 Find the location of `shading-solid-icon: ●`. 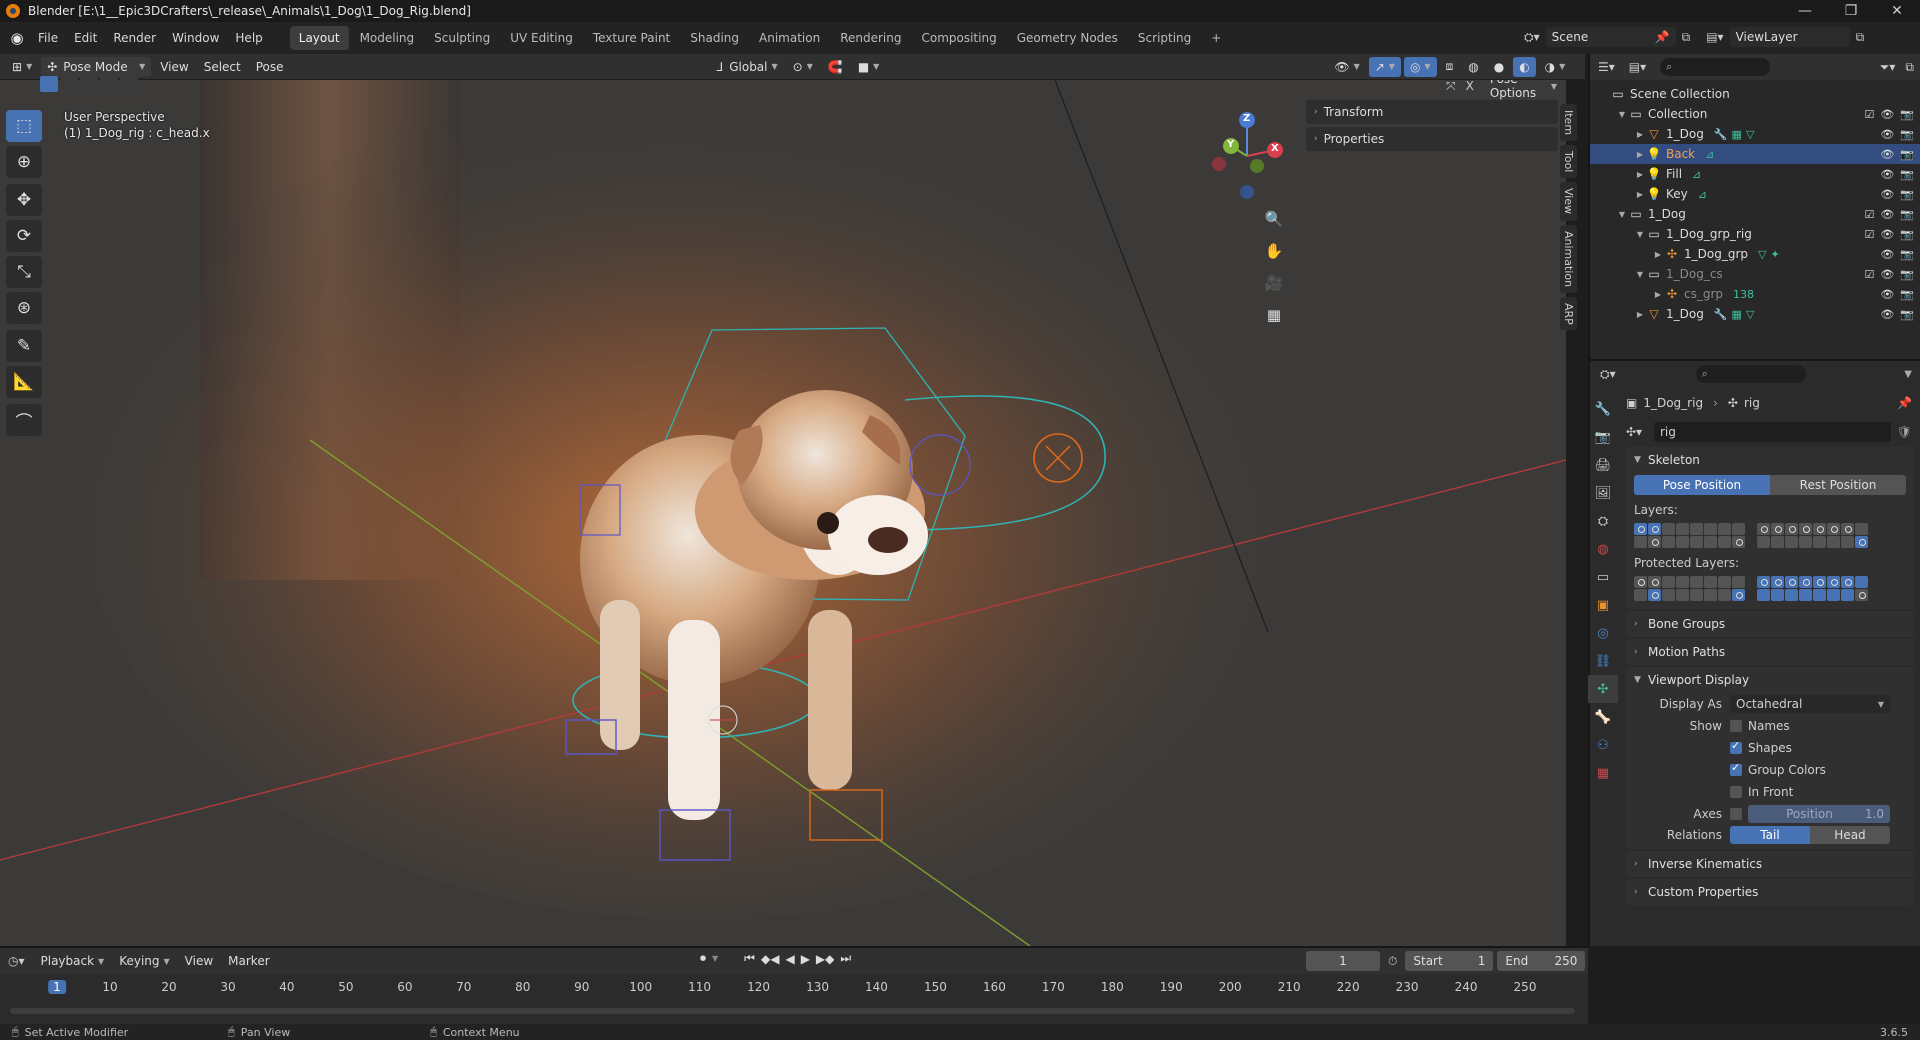

shading-solid-icon: ● is located at coordinates (1499, 67).